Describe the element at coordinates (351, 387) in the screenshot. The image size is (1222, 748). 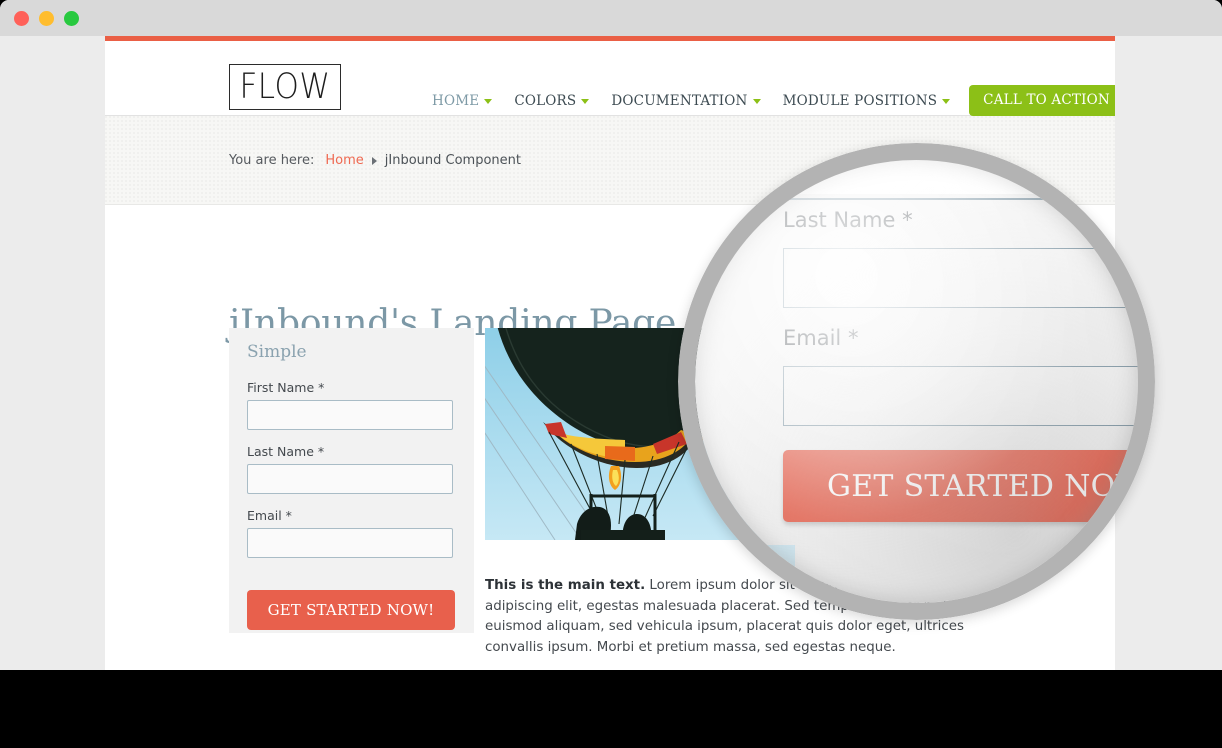
I see `field-label-first-name: First Name *` at that location.